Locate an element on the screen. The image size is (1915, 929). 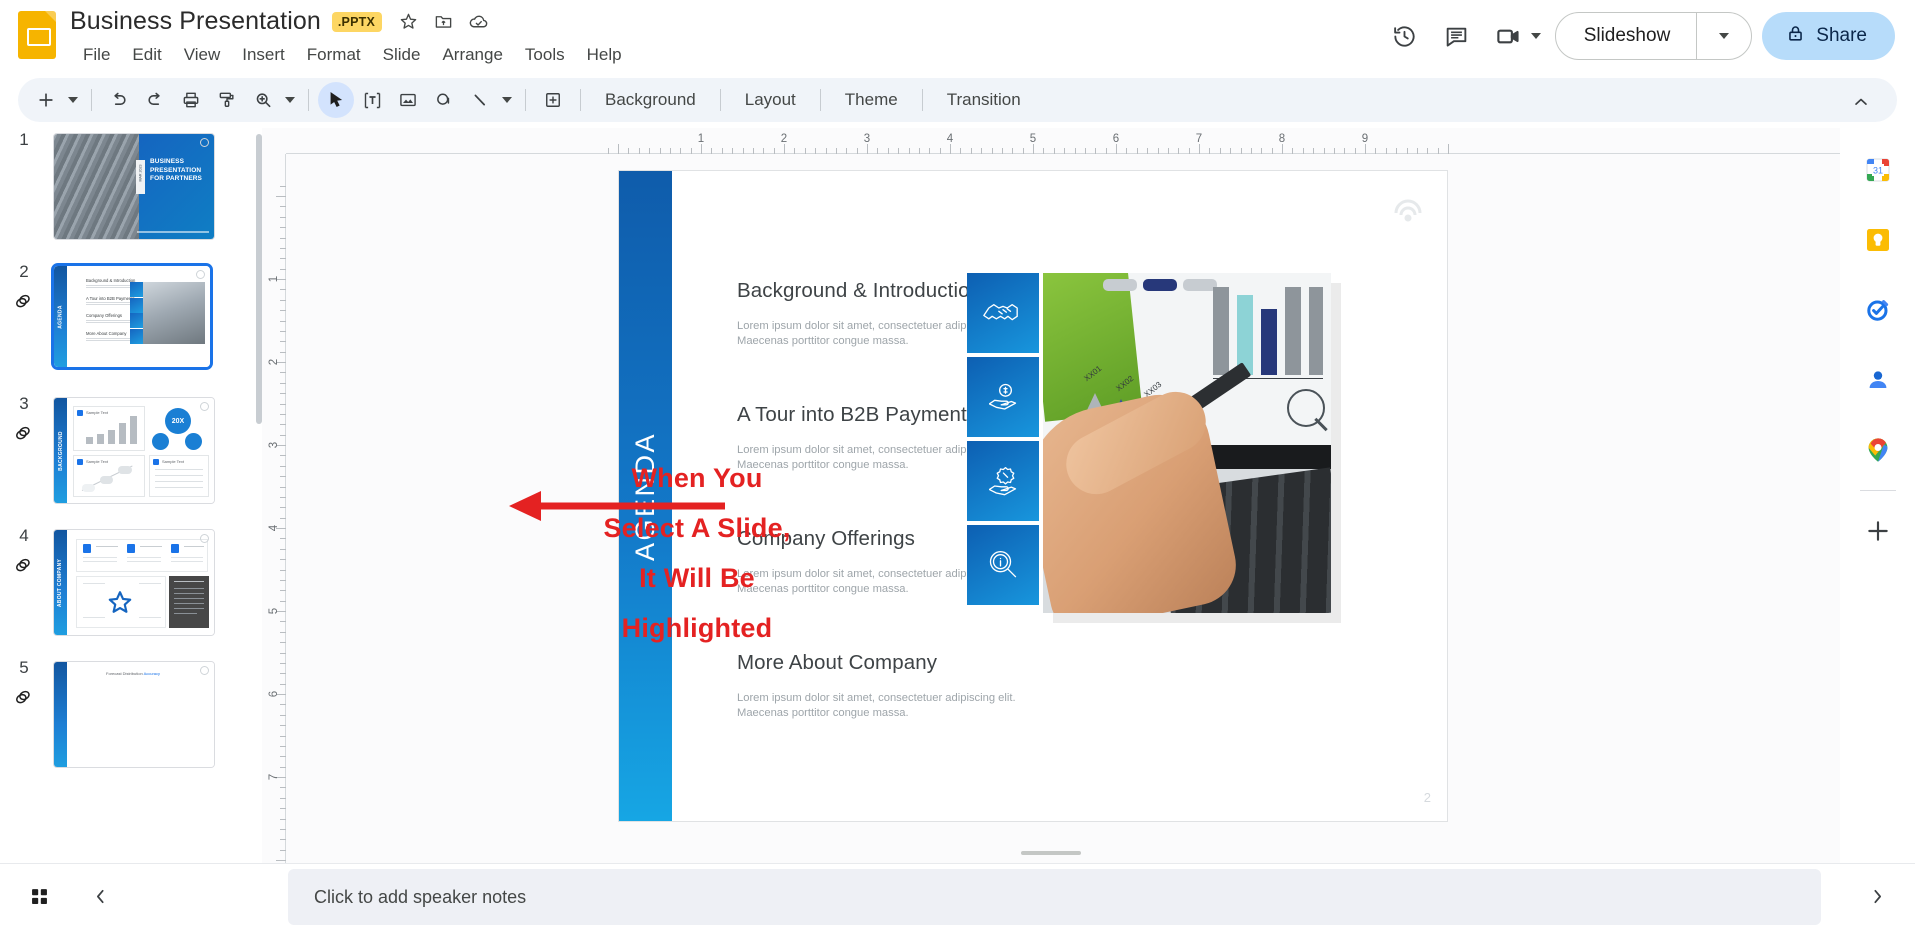
filmstrip-slide-4: 4 ABOUT COMPANY is located at coordinates (125, 582).